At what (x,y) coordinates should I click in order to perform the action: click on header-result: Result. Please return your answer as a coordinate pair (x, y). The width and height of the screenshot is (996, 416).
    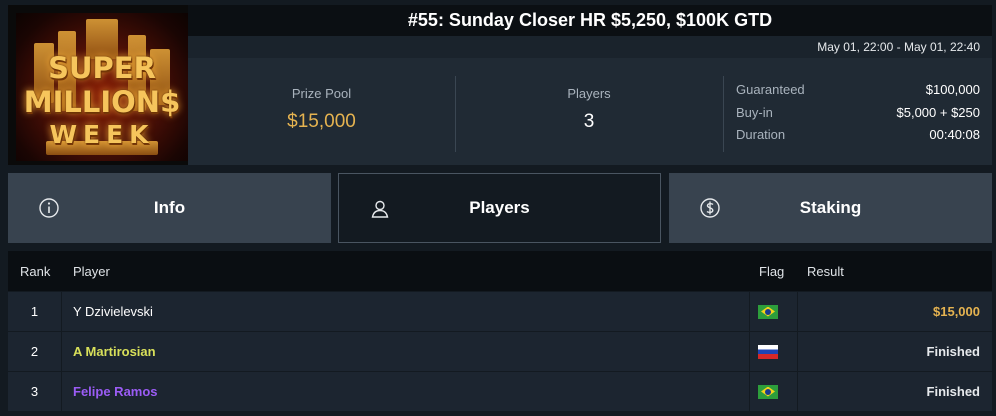
    Looking at the image, I should click on (825, 271).